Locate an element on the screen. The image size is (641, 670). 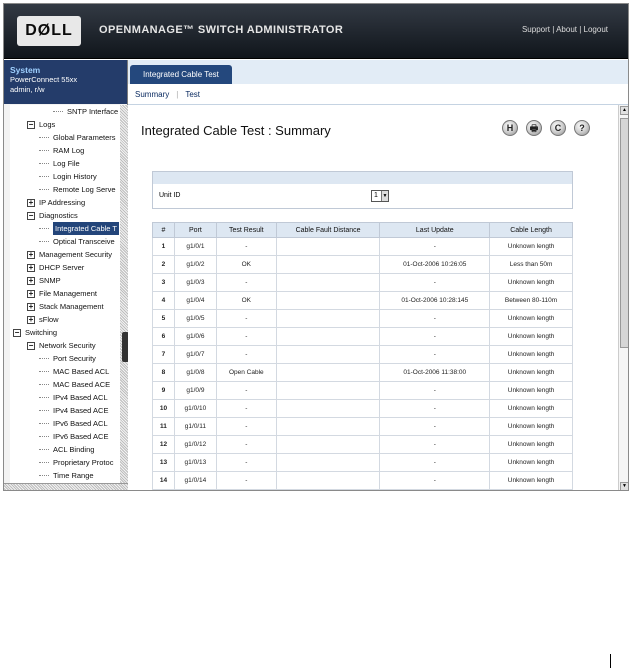
about-link: About is located at coordinates (566, 29).